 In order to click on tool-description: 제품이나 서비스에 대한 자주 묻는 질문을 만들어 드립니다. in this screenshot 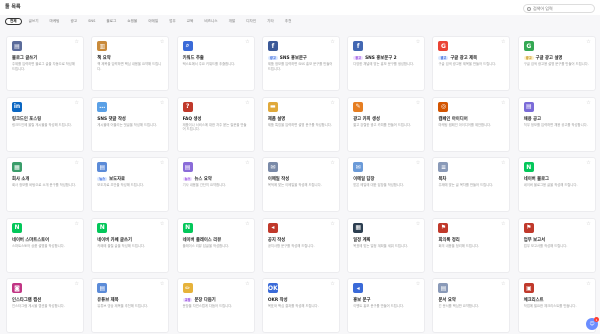, I will do `click(214, 127)`.